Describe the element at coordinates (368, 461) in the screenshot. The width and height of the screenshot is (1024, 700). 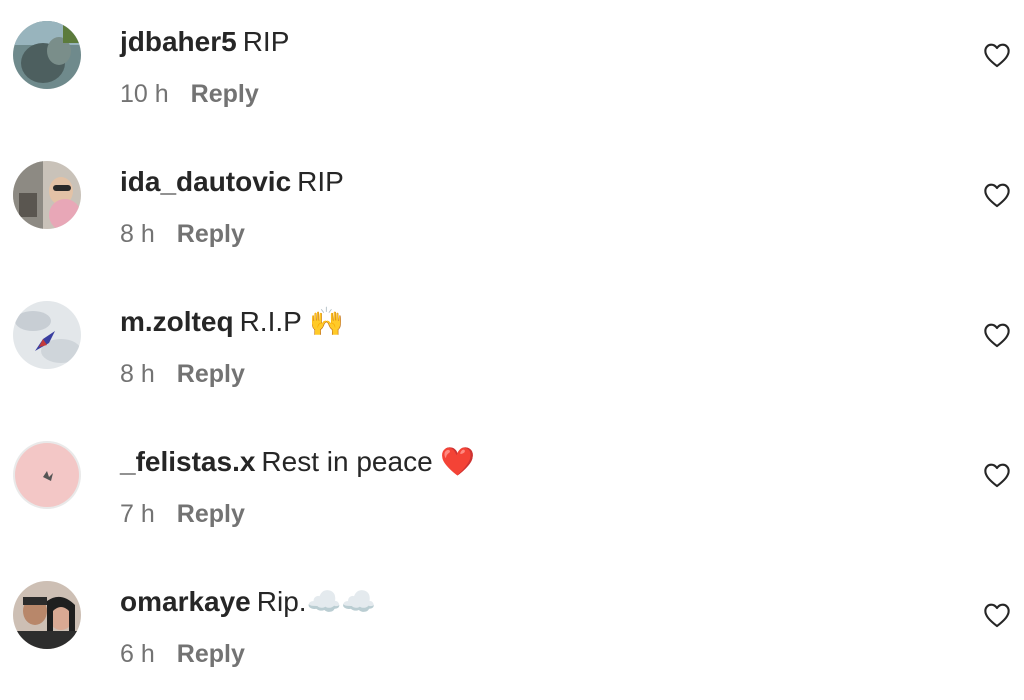
I see `comment-text: Rest in peace ❤️` at that location.